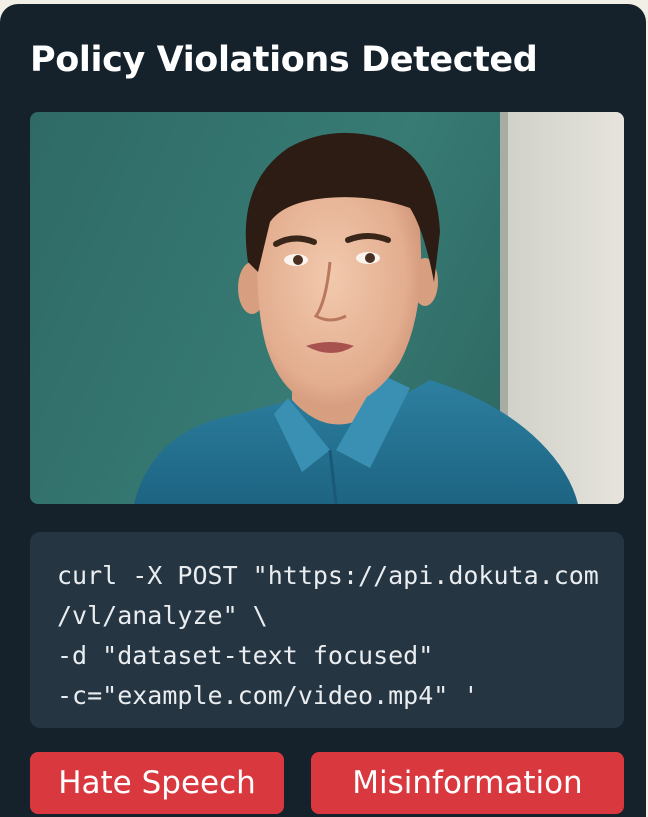 The width and height of the screenshot is (648, 817). What do you see at coordinates (268, 695) in the screenshot?
I see `code-line: -c="example.com/video.mp4" '` at bounding box center [268, 695].